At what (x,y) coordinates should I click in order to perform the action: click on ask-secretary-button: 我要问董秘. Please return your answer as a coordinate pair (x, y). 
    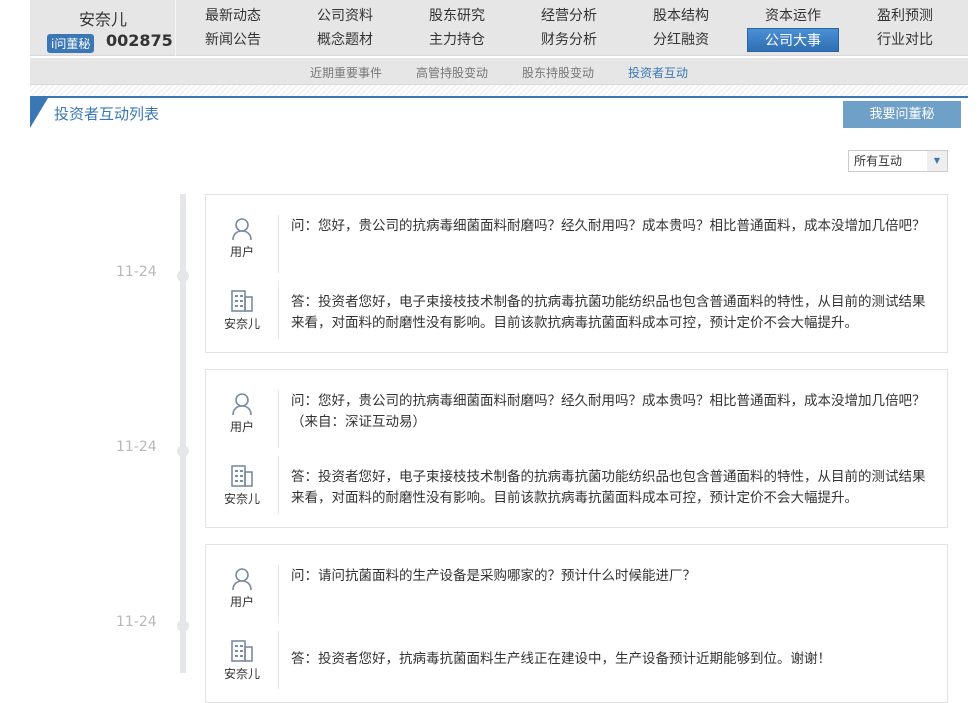
    Looking at the image, I should click on (902, 114).